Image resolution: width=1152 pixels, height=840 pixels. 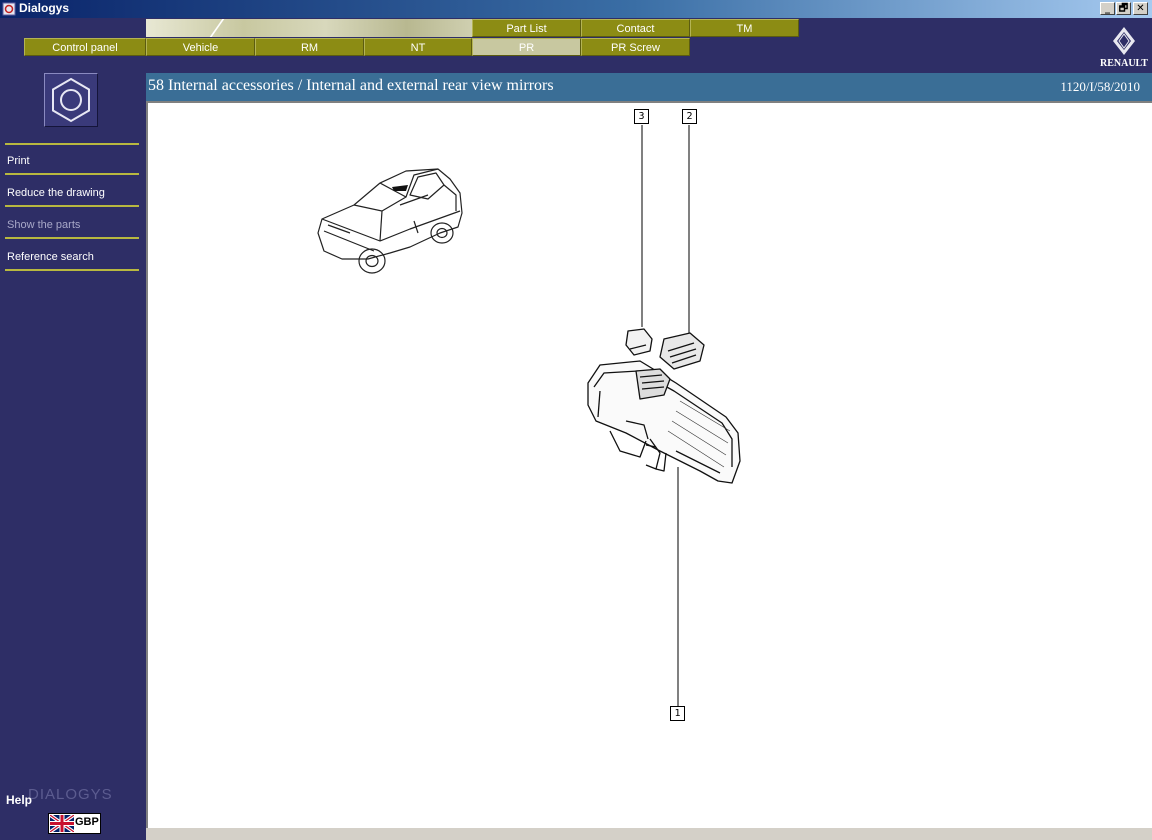 I want to click on section-icon-tile, so click(x=71, y=100).